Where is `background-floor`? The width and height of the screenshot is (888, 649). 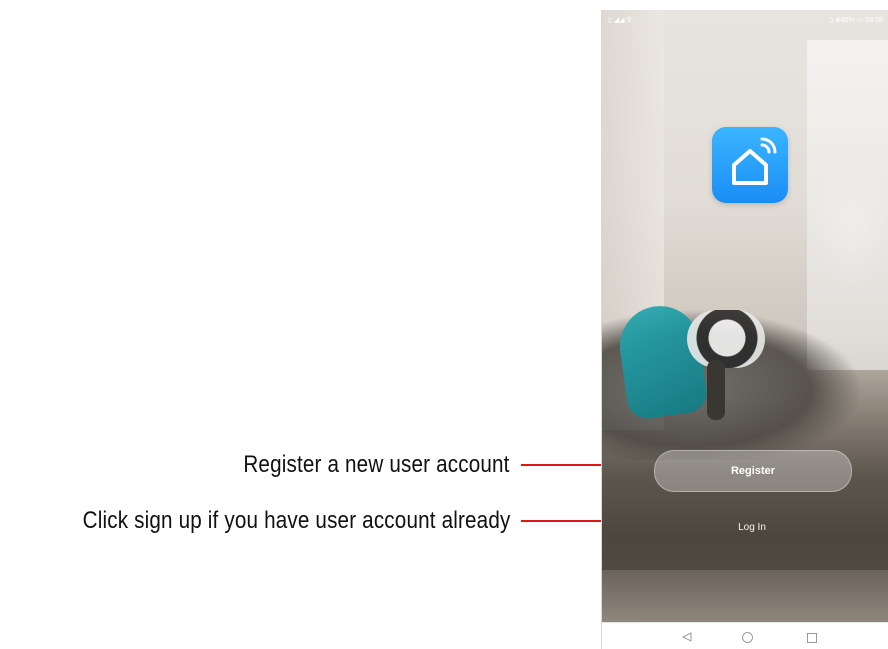
background-floor is located at coordinates (745, 596).